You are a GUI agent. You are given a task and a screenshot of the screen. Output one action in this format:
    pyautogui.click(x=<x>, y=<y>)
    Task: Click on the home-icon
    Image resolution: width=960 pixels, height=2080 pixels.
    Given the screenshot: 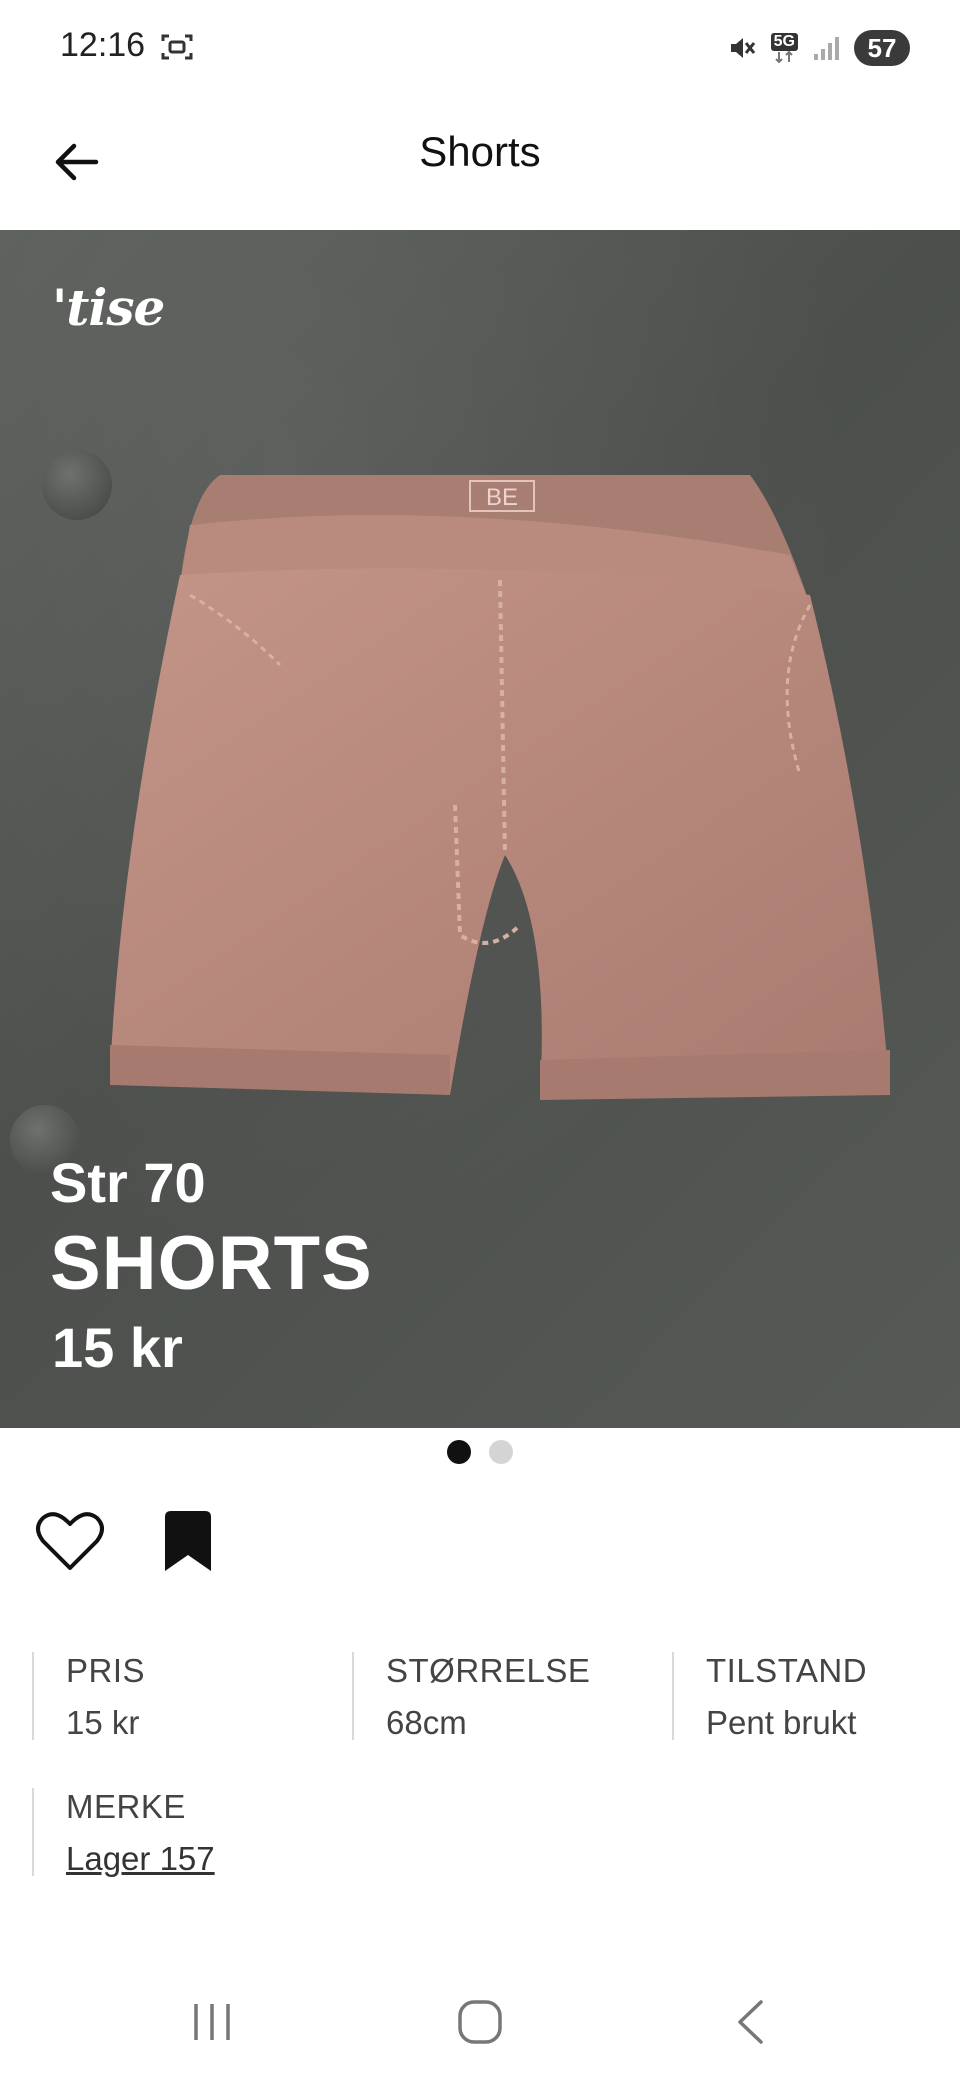 What is the action you would take?
    pyautogui.click(x=480, y=2022)
    